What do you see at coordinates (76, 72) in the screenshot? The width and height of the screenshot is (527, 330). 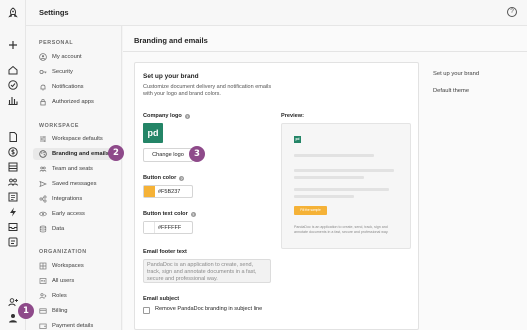 I see `sidebar-item-security: Security` at bounding box center [76, 72].